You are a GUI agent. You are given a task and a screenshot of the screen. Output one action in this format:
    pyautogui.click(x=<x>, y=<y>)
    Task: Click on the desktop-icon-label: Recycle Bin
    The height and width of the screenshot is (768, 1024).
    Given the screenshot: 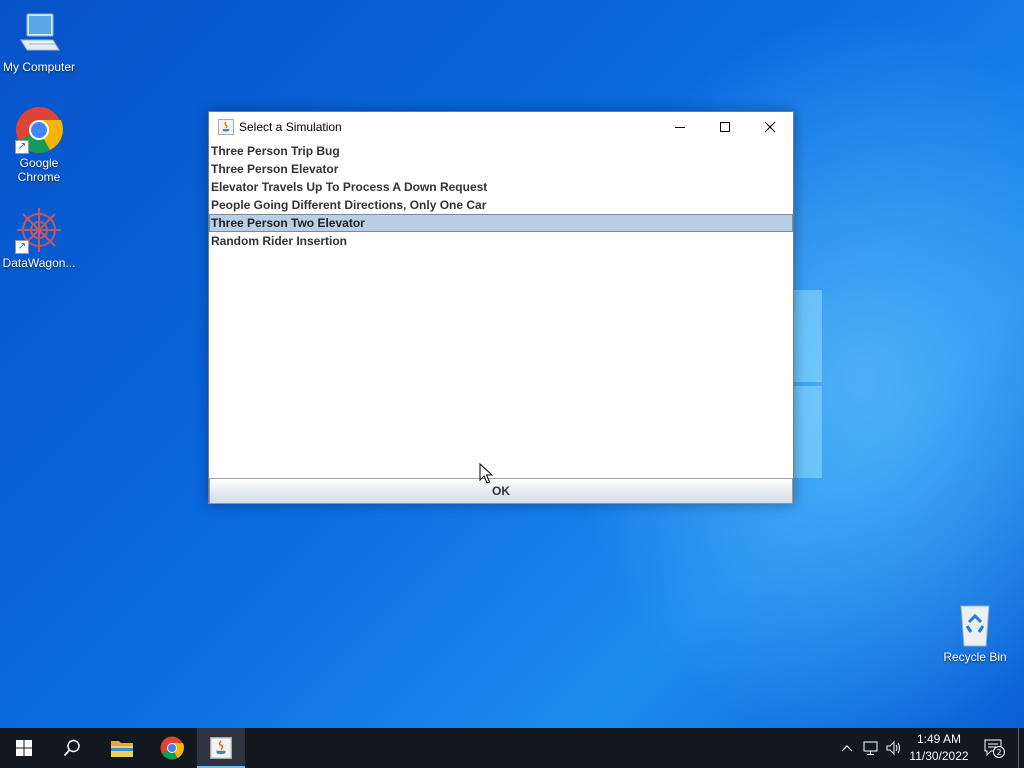 What is the action you would take?
    pyautogui.click(x=975, y=657)
    